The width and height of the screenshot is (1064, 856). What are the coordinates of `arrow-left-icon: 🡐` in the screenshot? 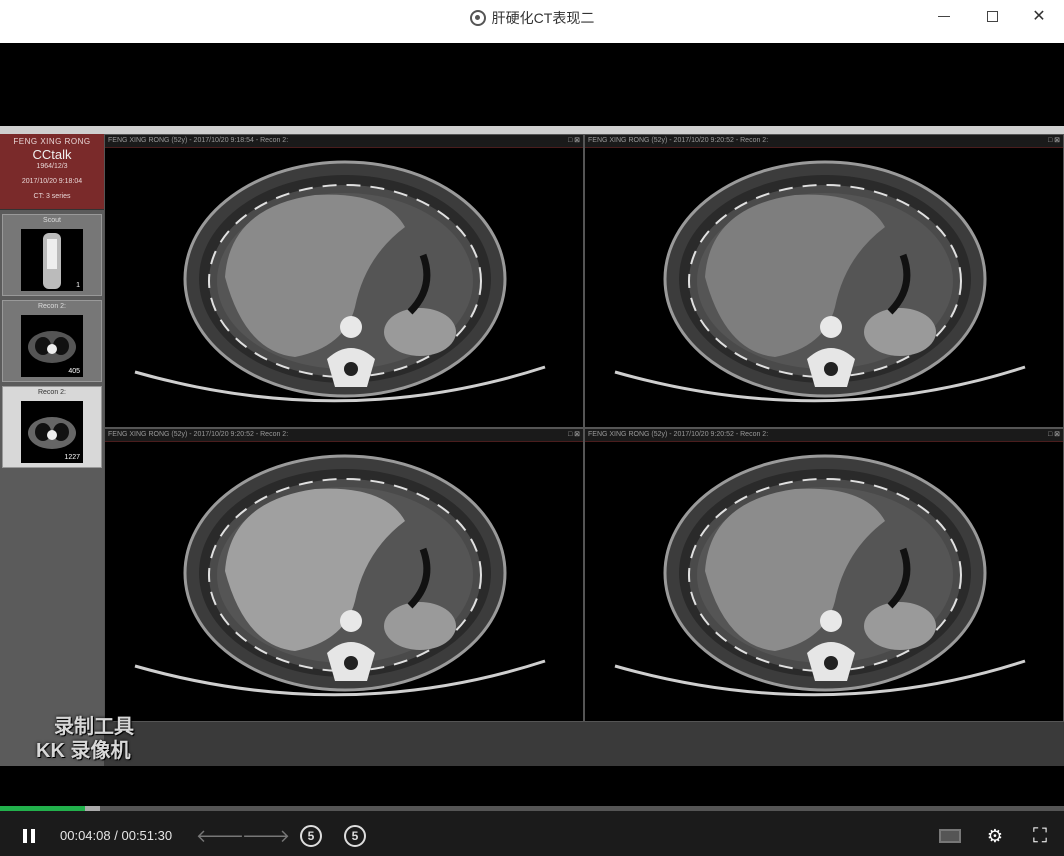 It's located at (220, 835).